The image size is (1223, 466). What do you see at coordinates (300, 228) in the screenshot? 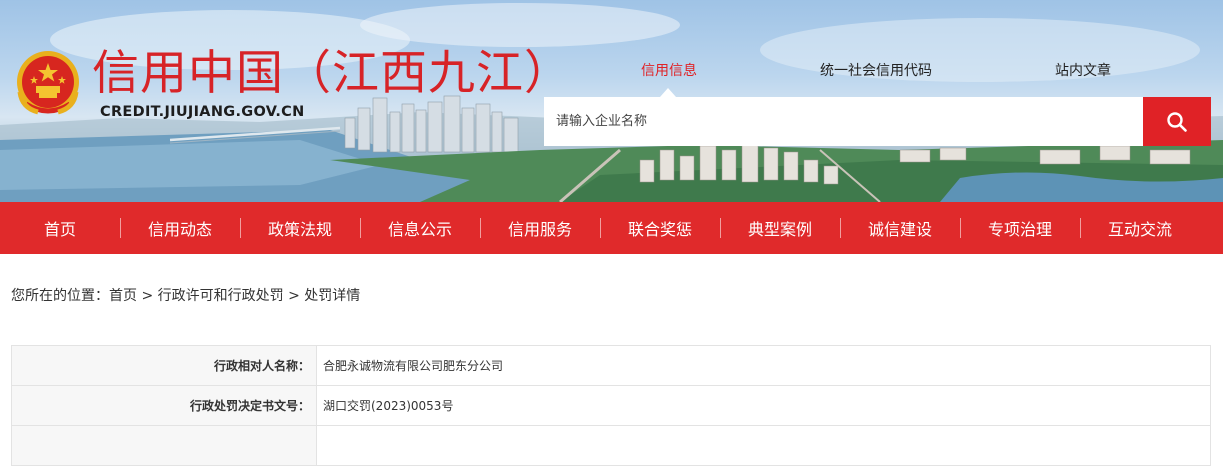
I see `nav-item-policies: 政策法规` at bounding box center [300, 228].